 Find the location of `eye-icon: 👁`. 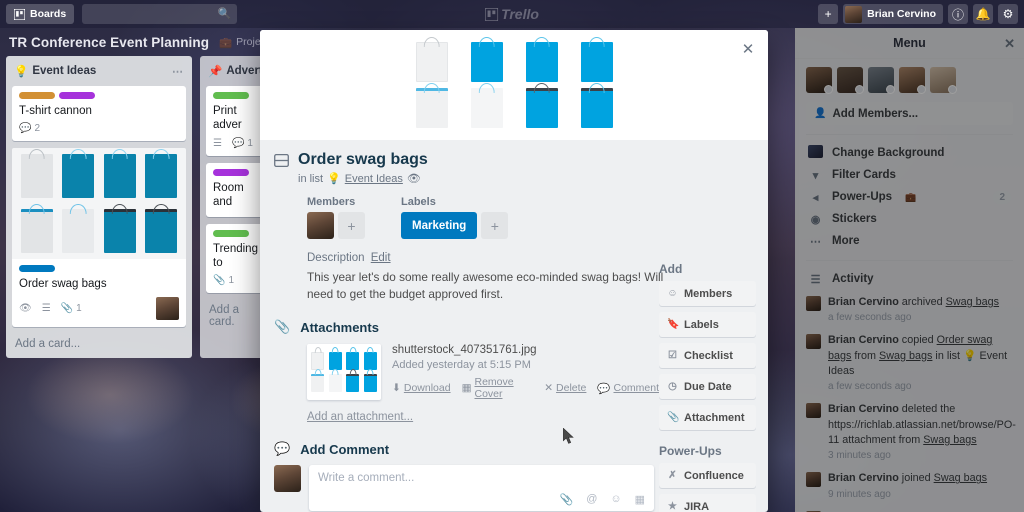

eye-icon: 👁 is located at coordinates (414, 178).